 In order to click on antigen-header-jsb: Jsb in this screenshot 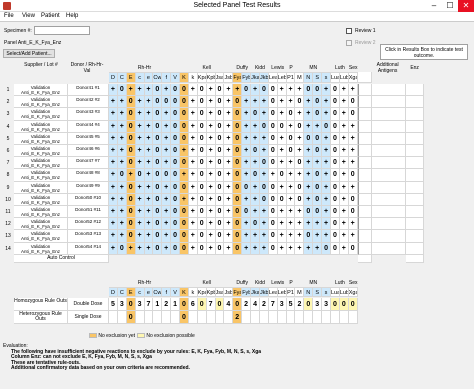, I will do `click(229, 77)`.